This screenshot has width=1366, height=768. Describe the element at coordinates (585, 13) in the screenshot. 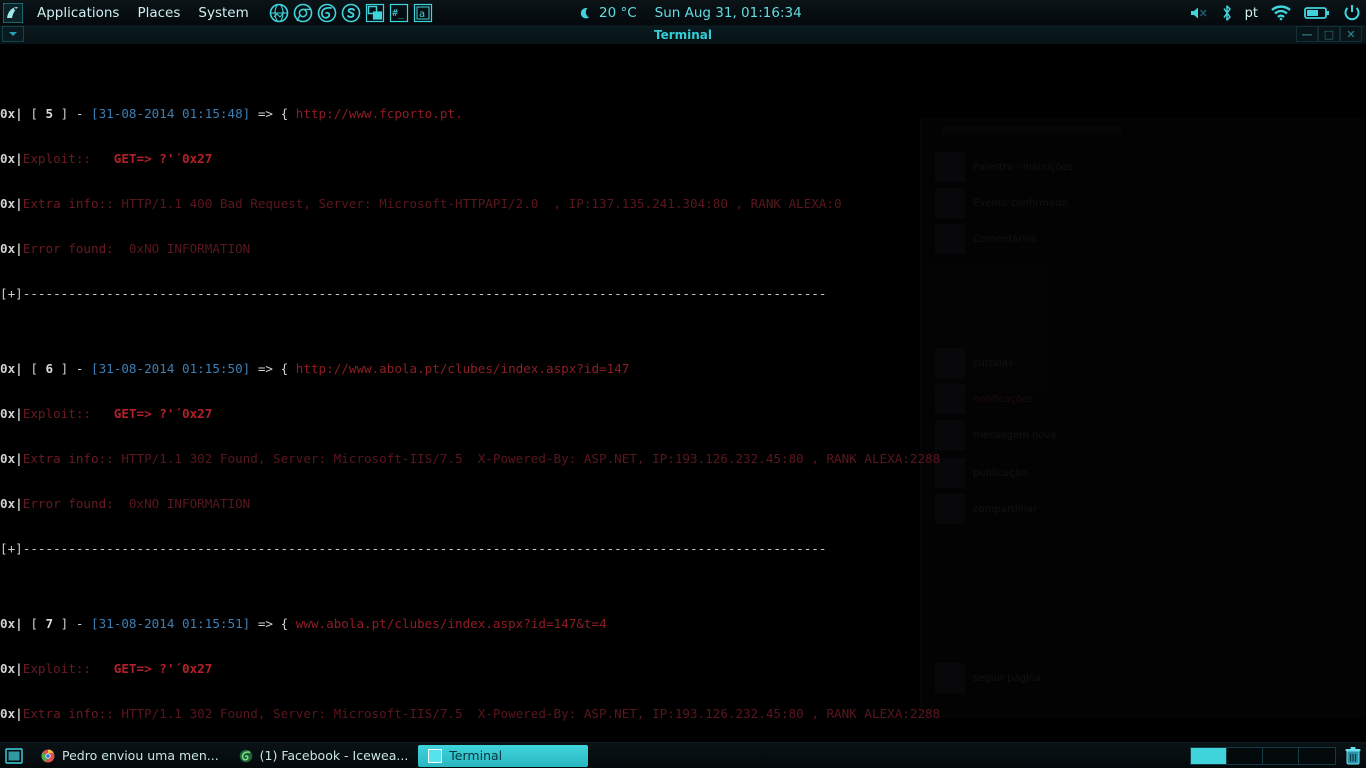

I see `moon-icon` at that location.